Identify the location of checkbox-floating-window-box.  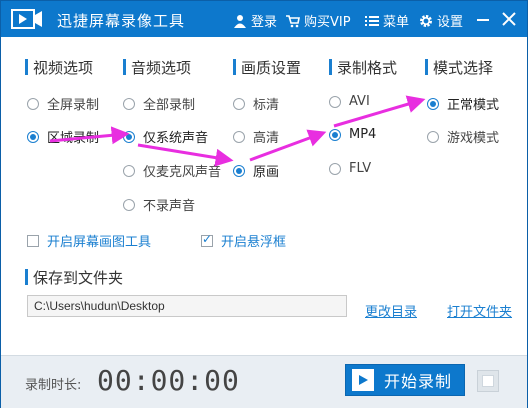
(207, 239).